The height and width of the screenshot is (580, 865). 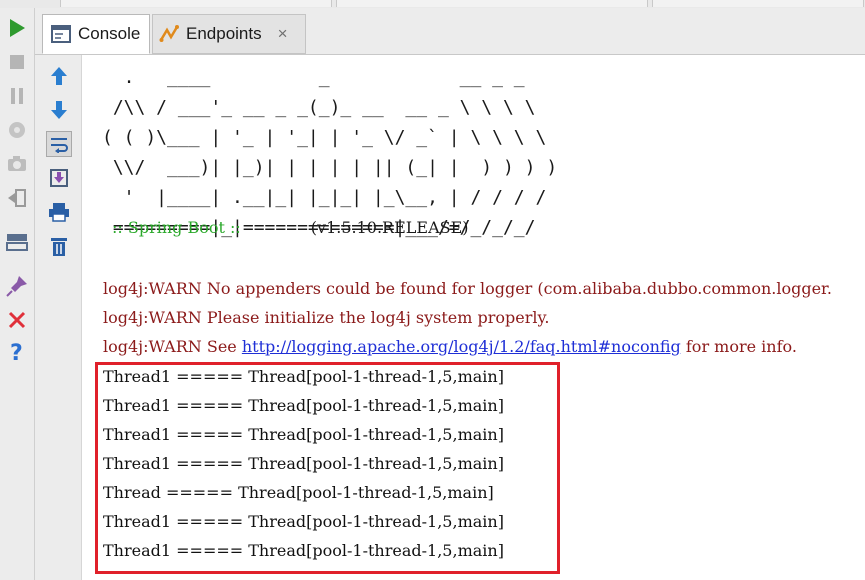 What do you see at coordinates (61, 34) in the screenshot?
I see `console-icon` at bounding box center [61, 34].